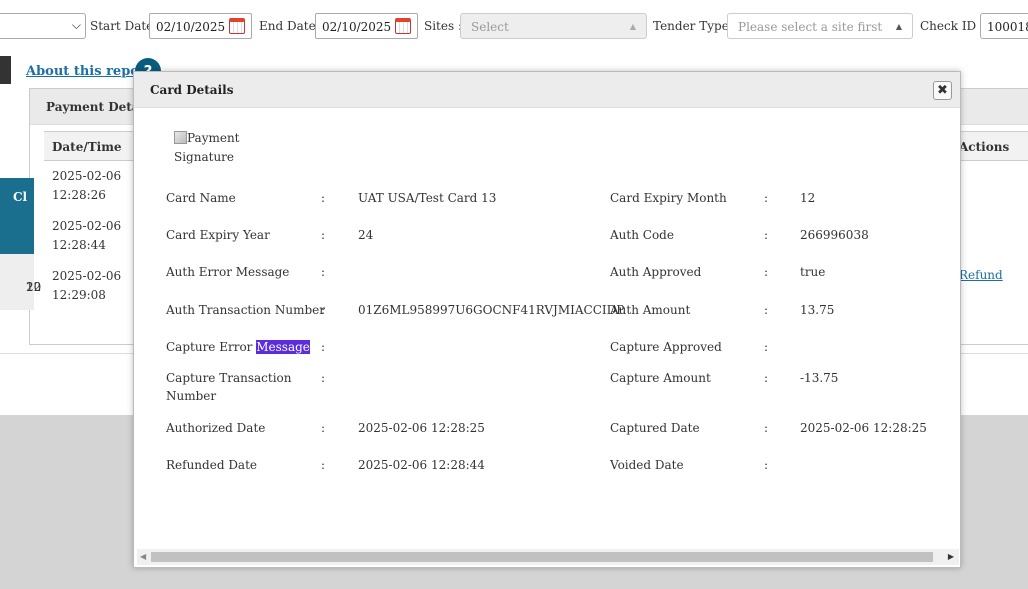 The width and height of the screenshot is (1028, 589). I want to click on check-id-input: 1000183, so click(1004, 26).